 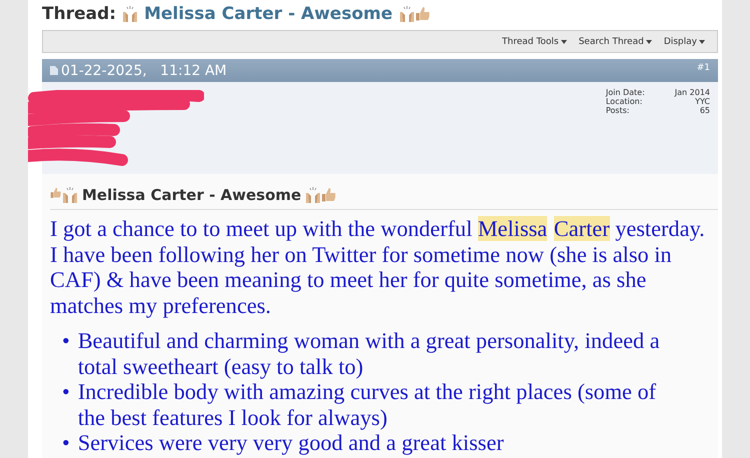 What do you see at coordinates (361, 280) in the screenshot?
I see `post-paragraph: I have been following her on Twitter for sometime now (she is also in CAF) & have been meaning to meet her for quite sometime, as she matches my preferences.` at bounding box center [361, 280].